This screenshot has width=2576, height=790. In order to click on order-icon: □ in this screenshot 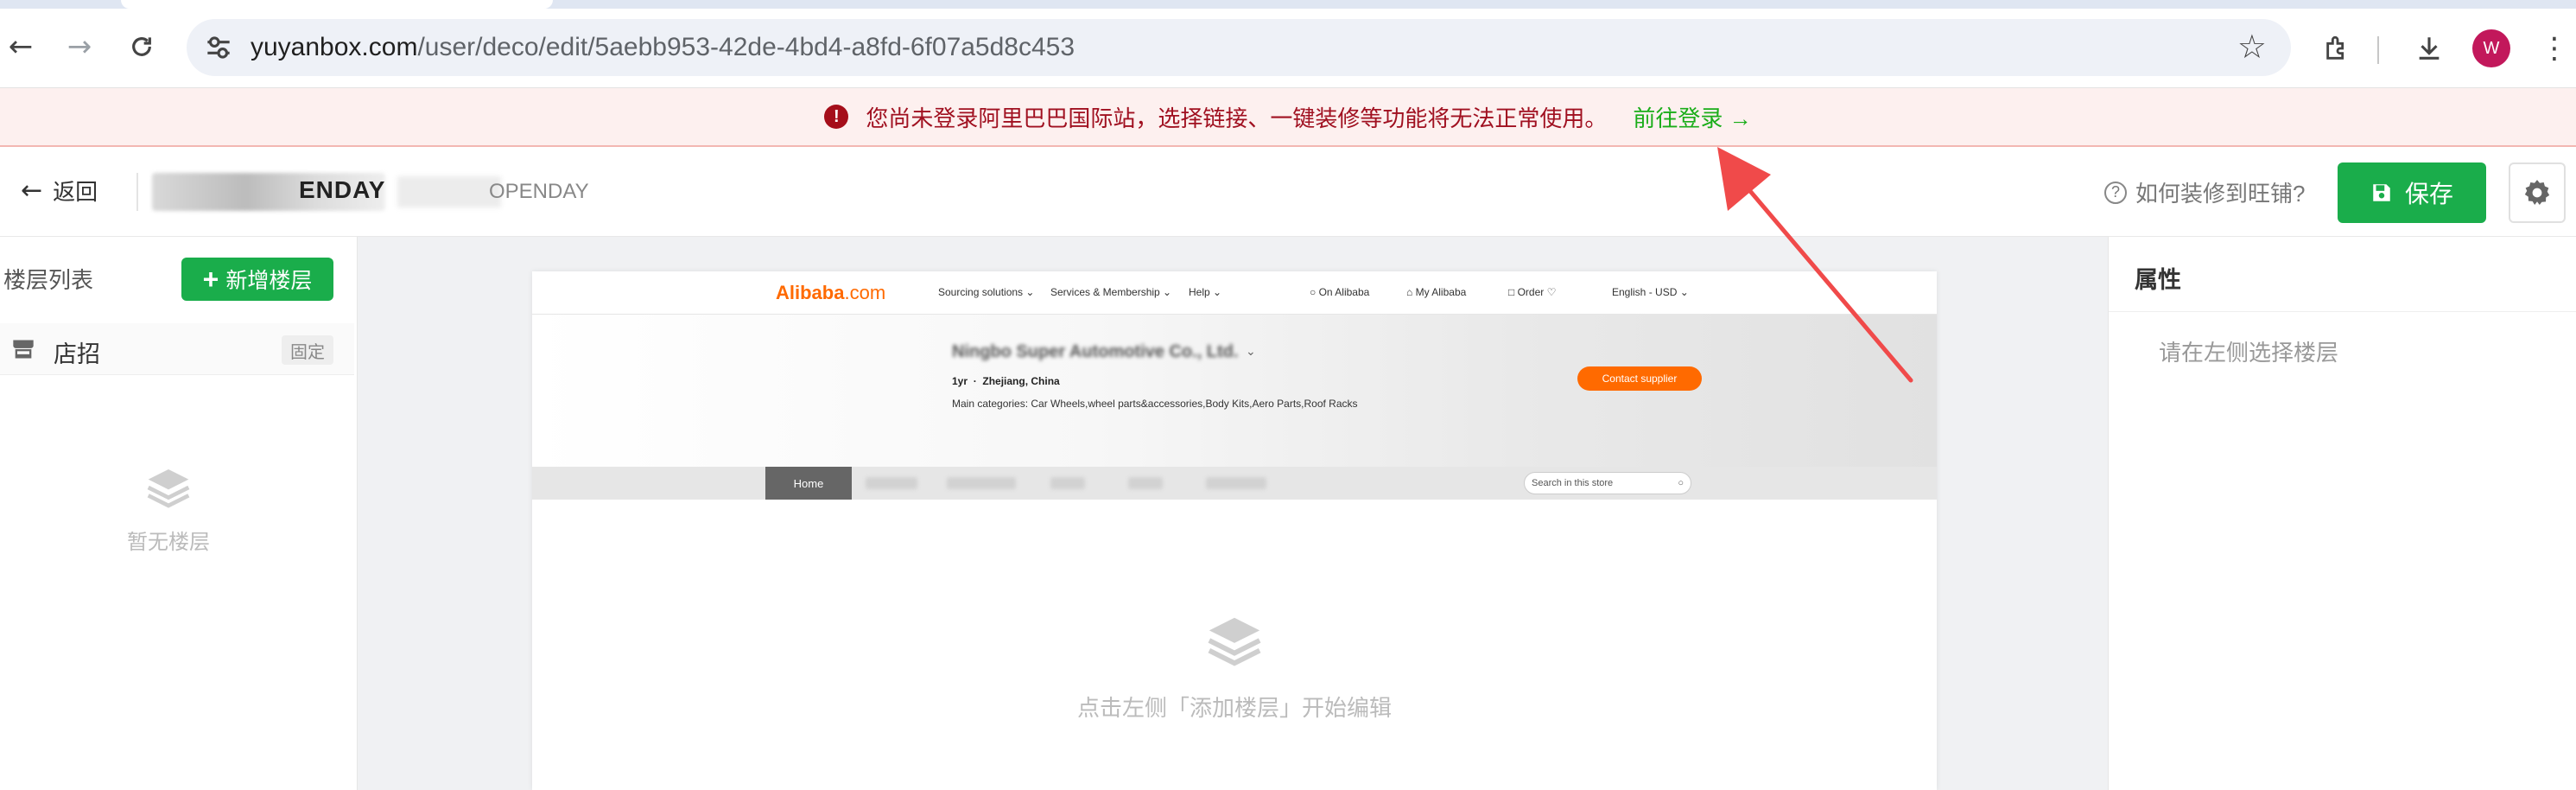, I will do `click(1511, 292)`.